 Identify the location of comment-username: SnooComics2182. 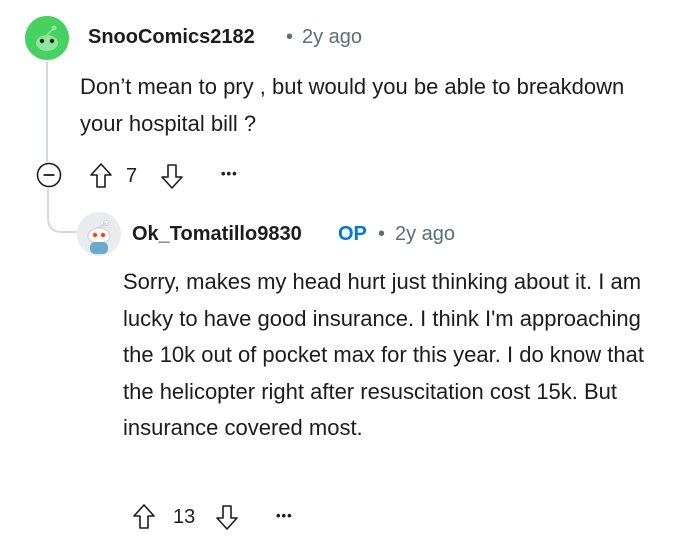
(171, 37).